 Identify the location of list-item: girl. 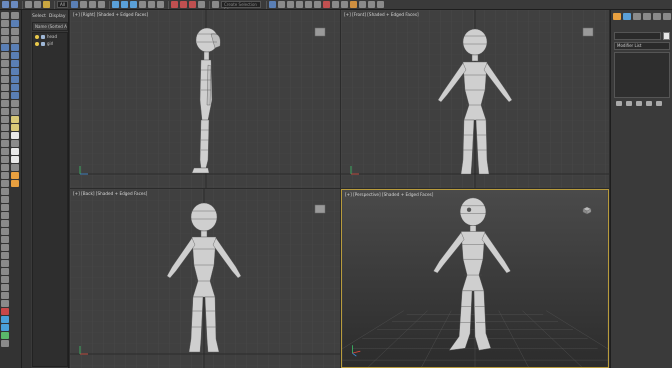
(50, 43).